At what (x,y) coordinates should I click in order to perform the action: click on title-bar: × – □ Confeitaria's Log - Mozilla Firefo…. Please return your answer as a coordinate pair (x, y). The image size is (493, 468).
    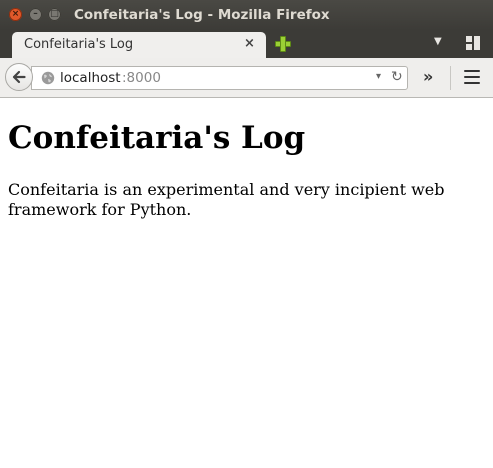
    Looking at the image, I should click on (246, 15).